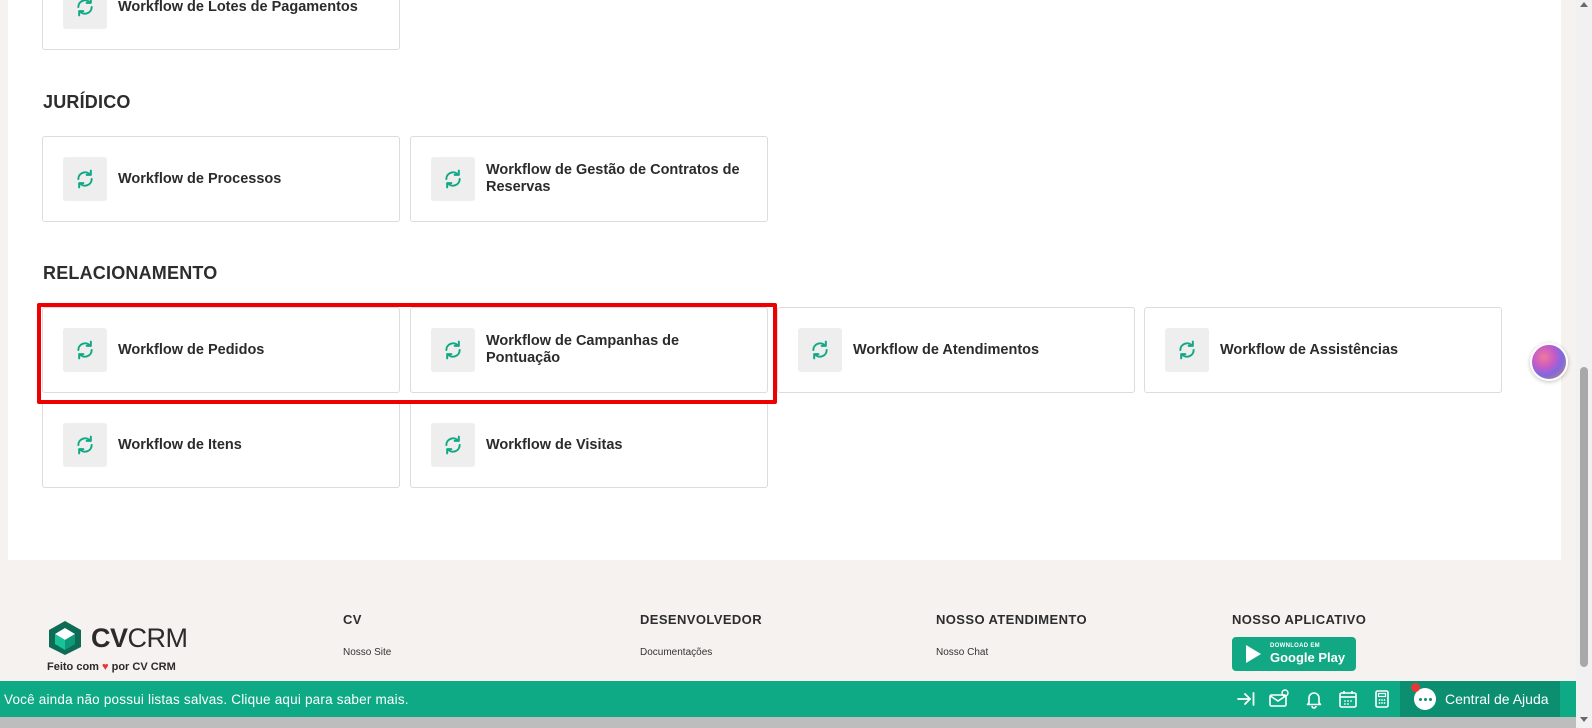 Image resolution: width=1592 pixels, height=728 pixels. Describe the element at coordinates (1584, 719) in the screenshot. I see `scroll-down-arrow-icon` at that location.